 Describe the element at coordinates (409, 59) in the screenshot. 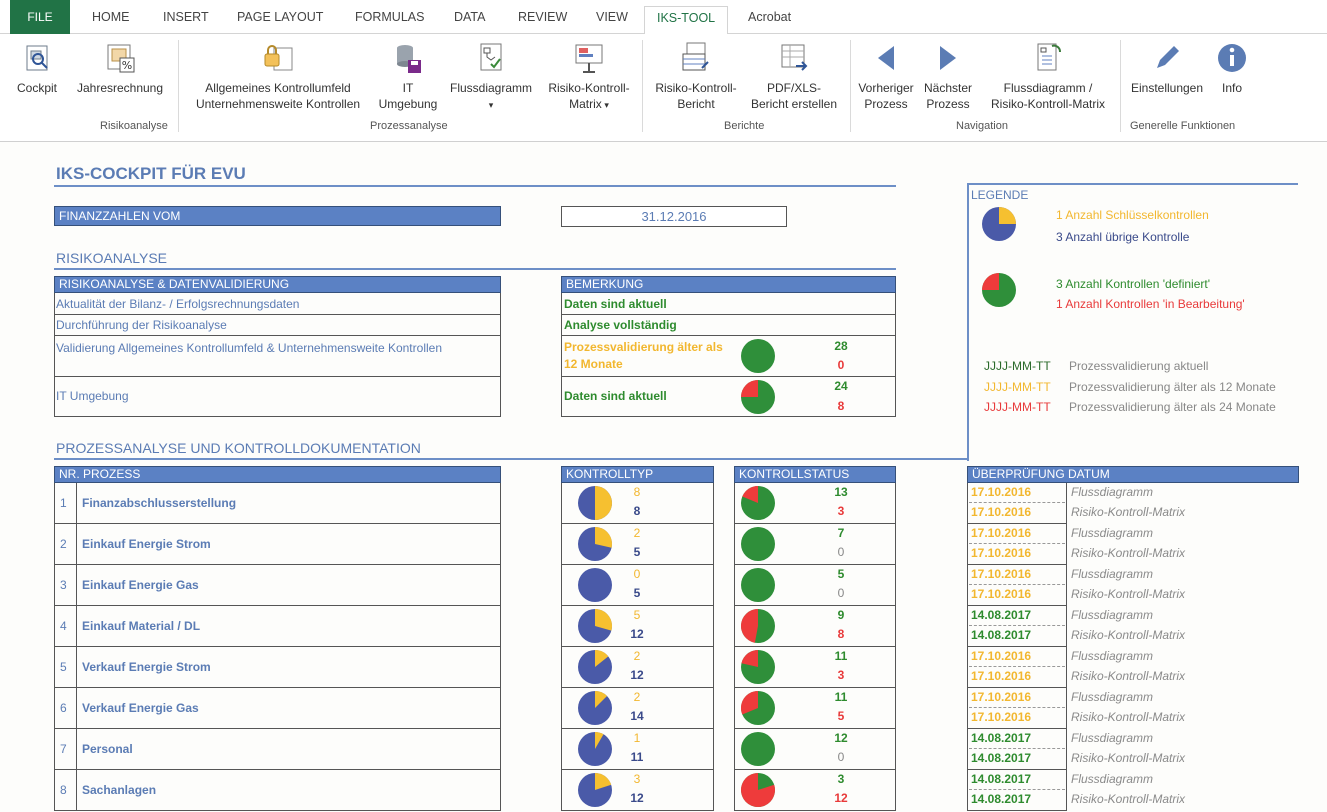

I see `database-save-icon` at that location.